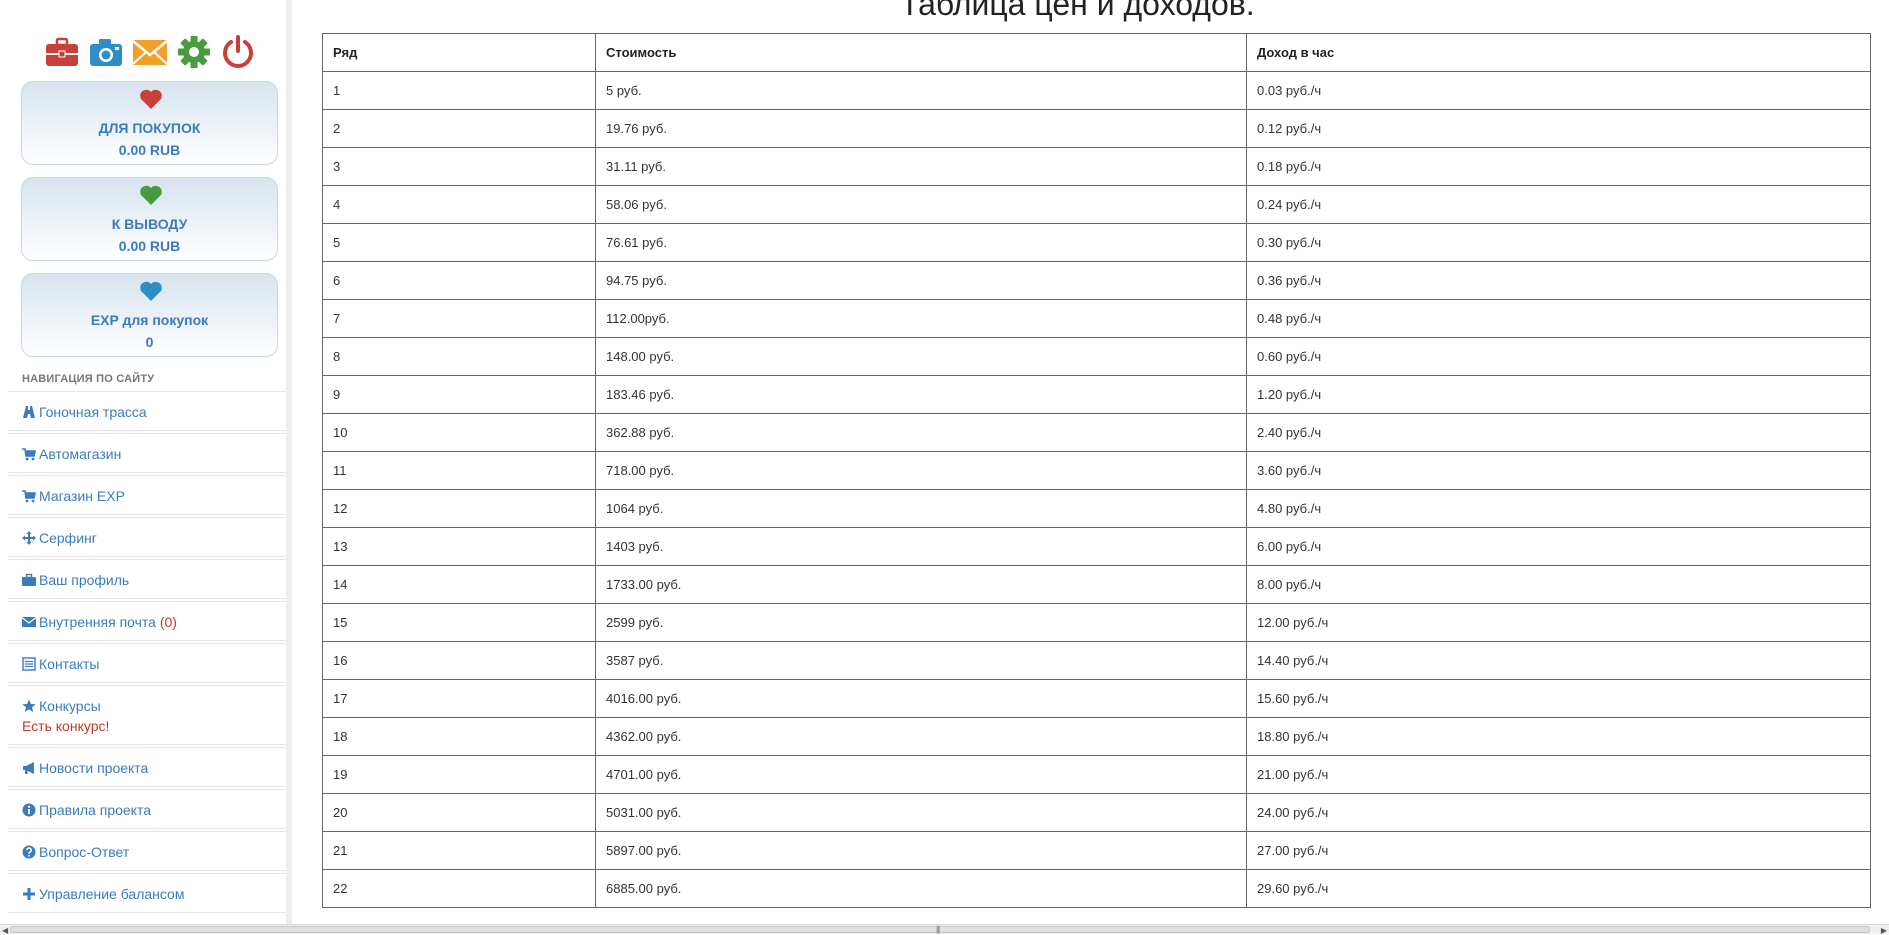  Describe the element at coordinates (29, 705) in the screenshot. I see `star-icon` at that location.